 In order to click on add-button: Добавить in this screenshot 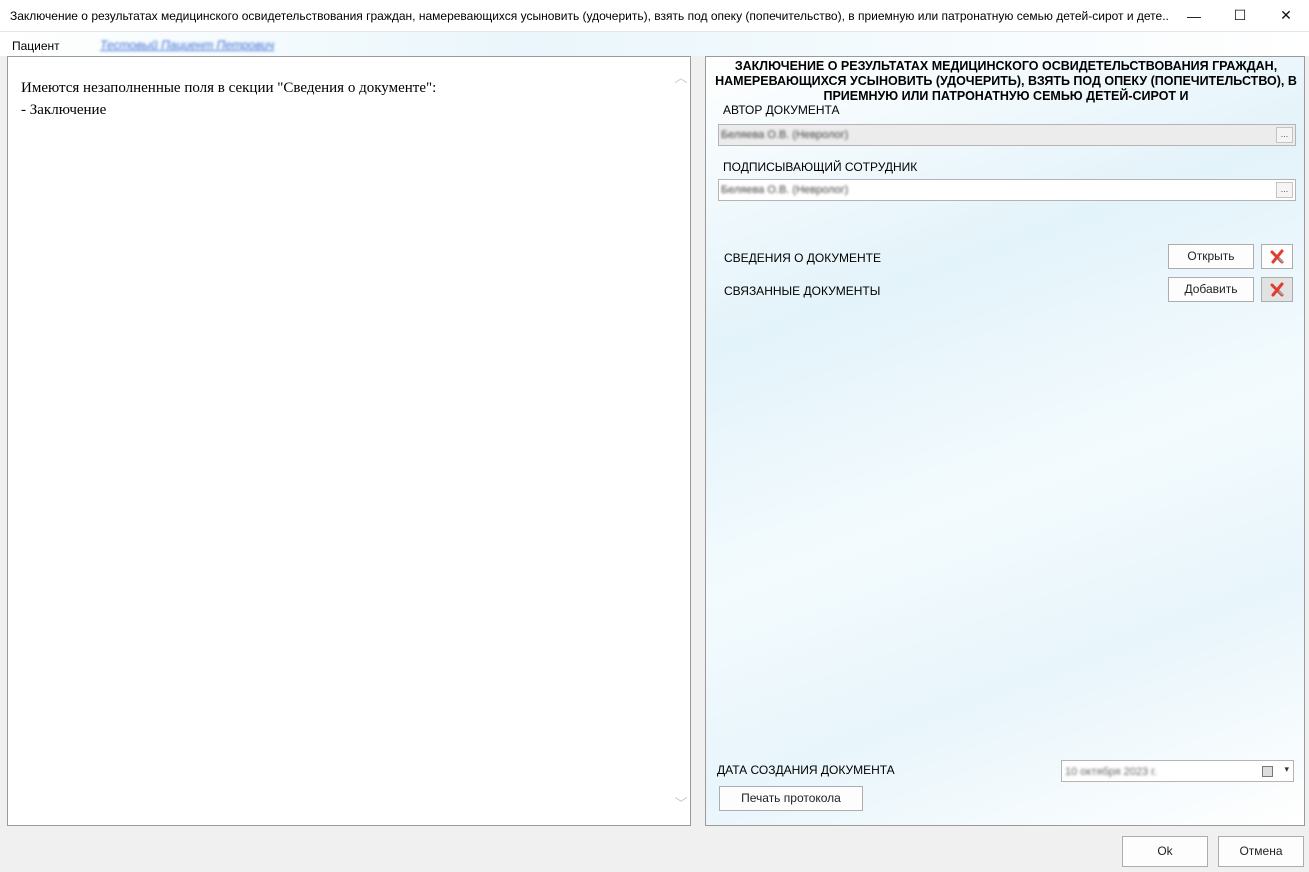, I will do `click(1211, 289)`.